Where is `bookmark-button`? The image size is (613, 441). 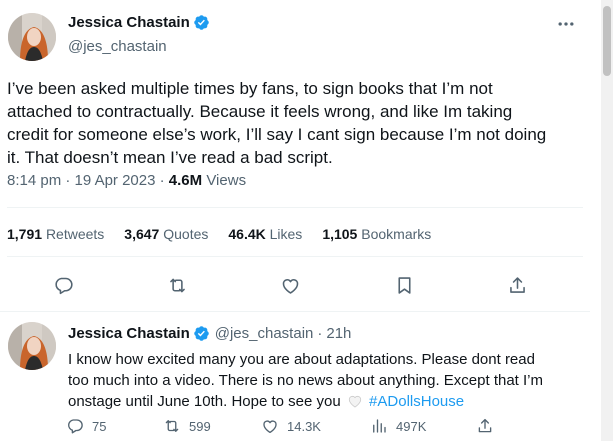 bookmark-button is located at coordinates (404, 285).